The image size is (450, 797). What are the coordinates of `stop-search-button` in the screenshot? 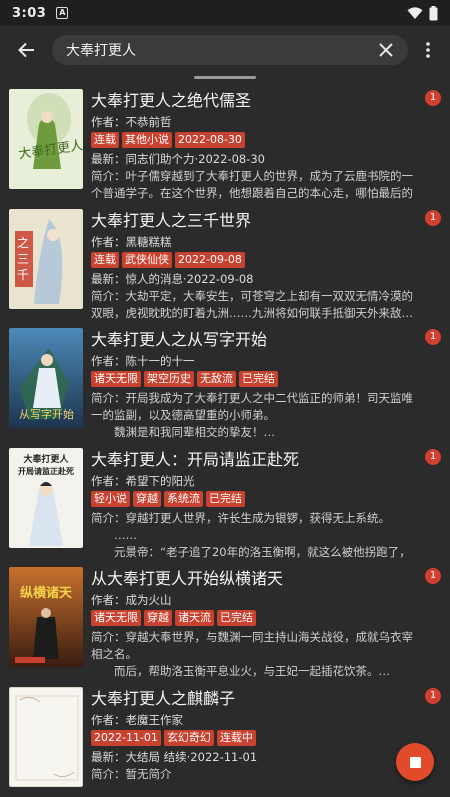 It's located at (415, 762).